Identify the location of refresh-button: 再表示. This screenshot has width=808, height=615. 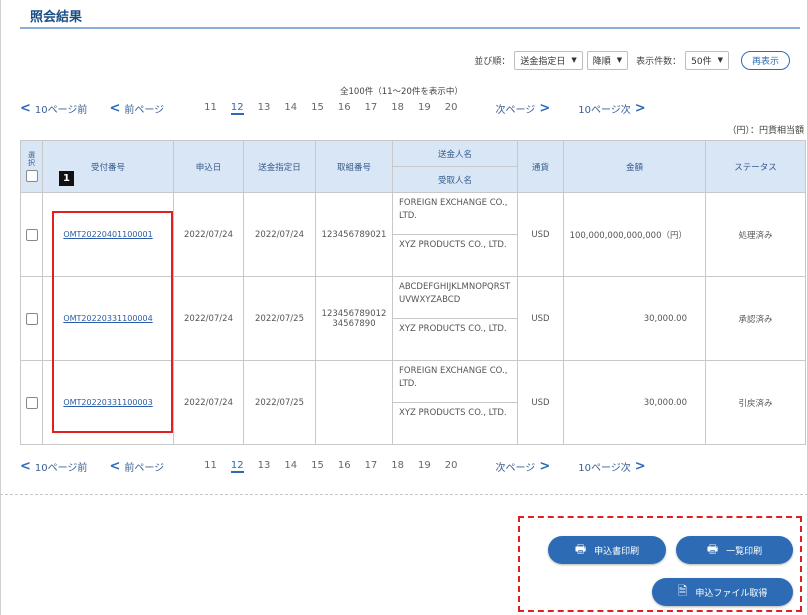
(765, 60).